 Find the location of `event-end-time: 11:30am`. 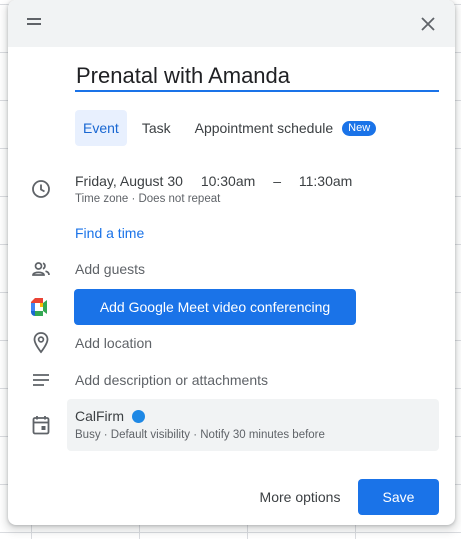

event-end-time: 11:30am is located at coordinates (325, 181).